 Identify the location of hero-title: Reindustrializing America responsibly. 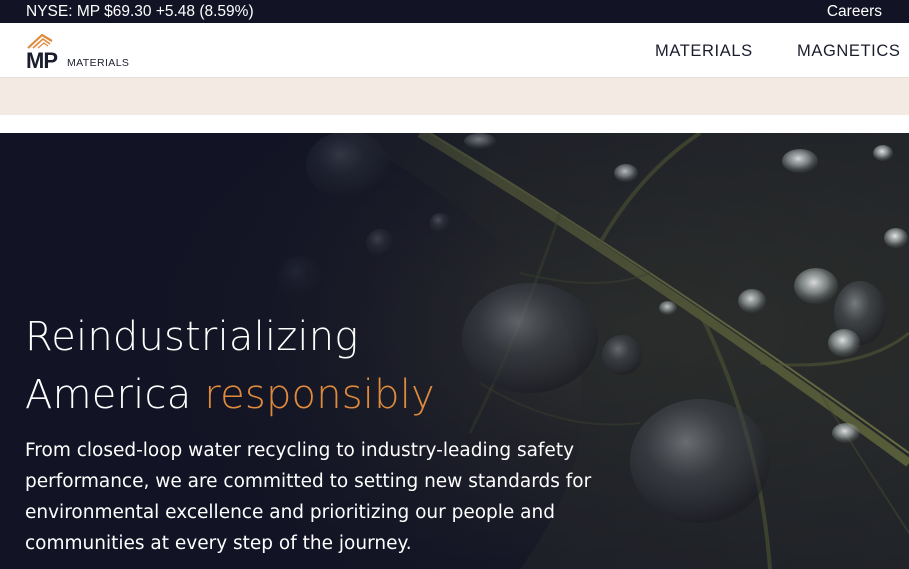
(325, 366).